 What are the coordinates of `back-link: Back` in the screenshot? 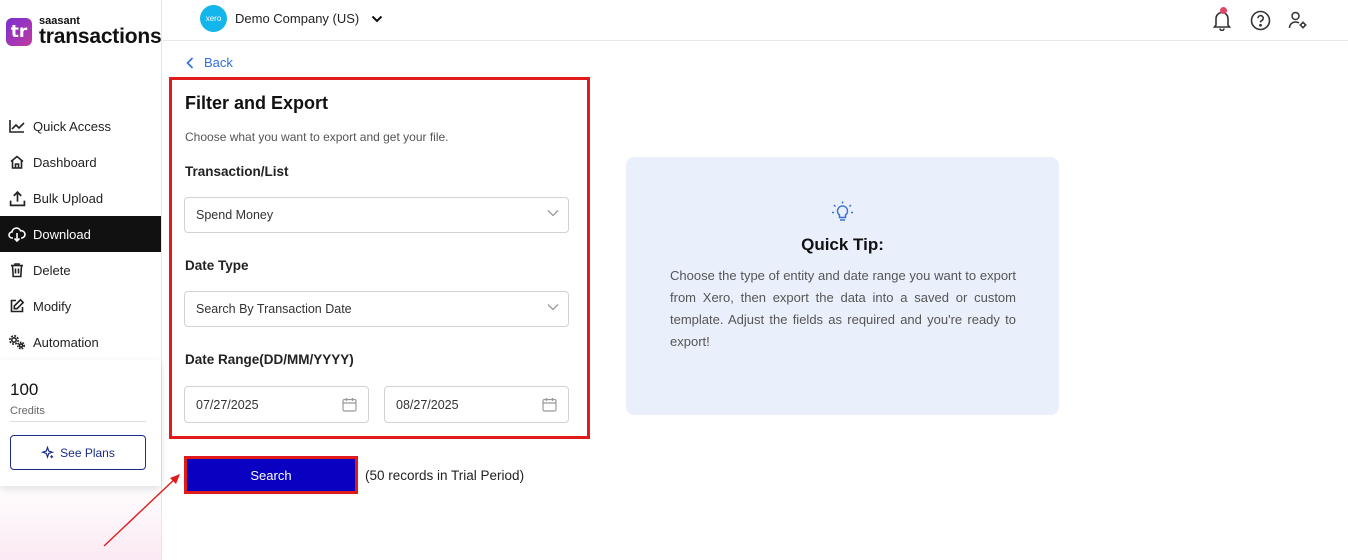 It's located at (209, 62).